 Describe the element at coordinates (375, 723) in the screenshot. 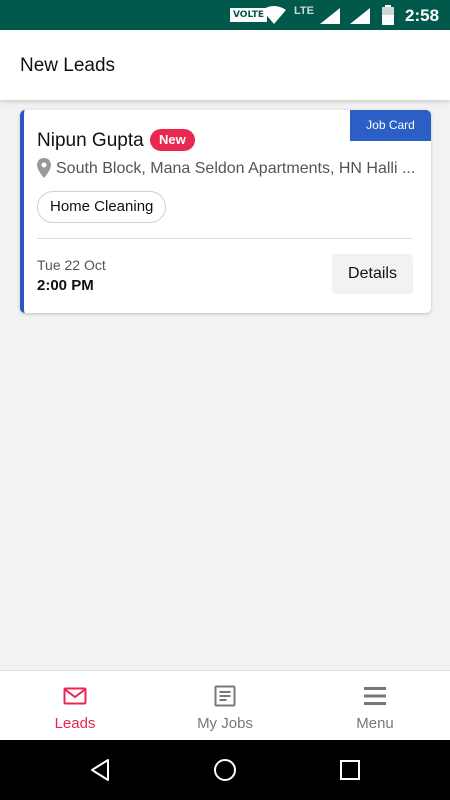

I see `nav-label-menu: Menu` at that location.